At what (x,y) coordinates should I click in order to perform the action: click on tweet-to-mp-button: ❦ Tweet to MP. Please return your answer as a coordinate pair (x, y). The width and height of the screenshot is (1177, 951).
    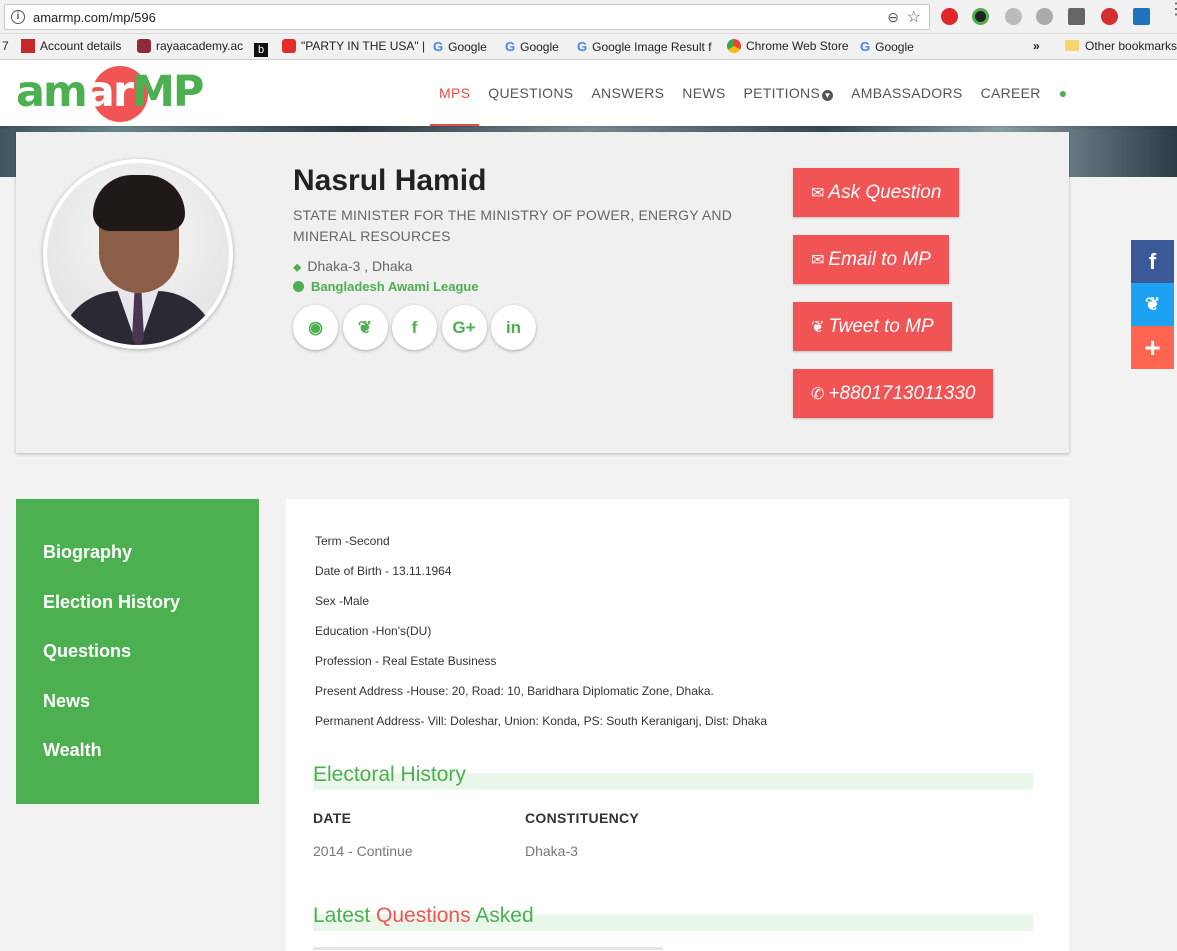
    Looking at the image, I should click on (872, 326).